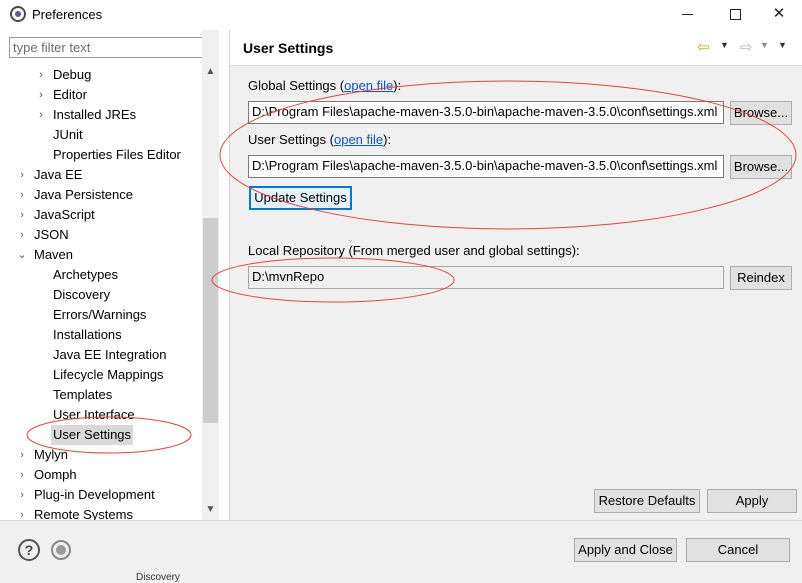 This screenshot has width=802, height=583. I want to click on window-title: Preferences, so click(67, 14).